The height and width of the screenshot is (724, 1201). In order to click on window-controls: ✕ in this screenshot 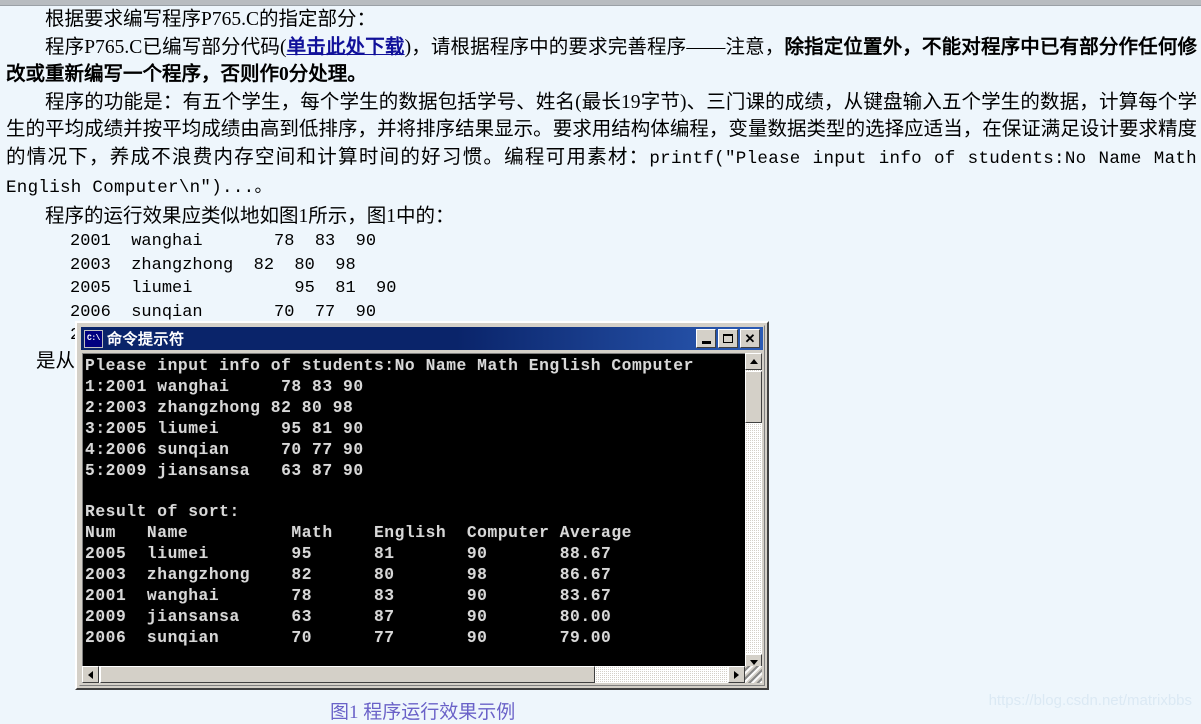, I will do `click(728, 338)`.